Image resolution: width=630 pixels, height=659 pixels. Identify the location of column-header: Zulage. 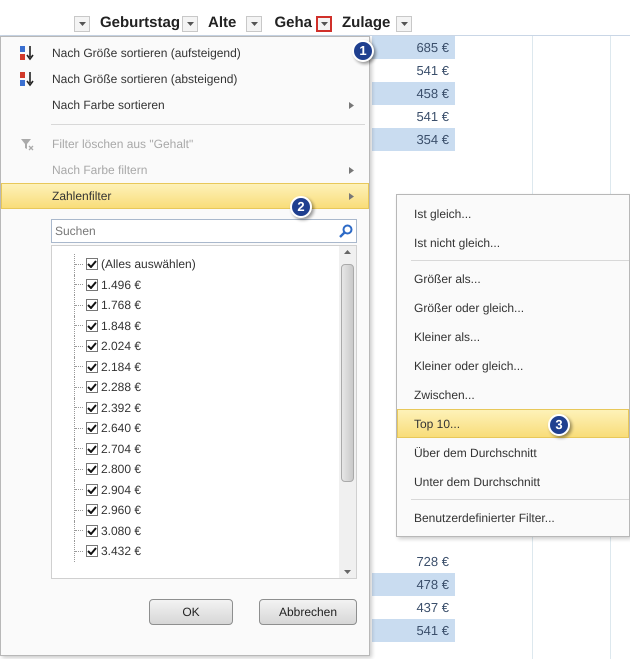
(367, 23).